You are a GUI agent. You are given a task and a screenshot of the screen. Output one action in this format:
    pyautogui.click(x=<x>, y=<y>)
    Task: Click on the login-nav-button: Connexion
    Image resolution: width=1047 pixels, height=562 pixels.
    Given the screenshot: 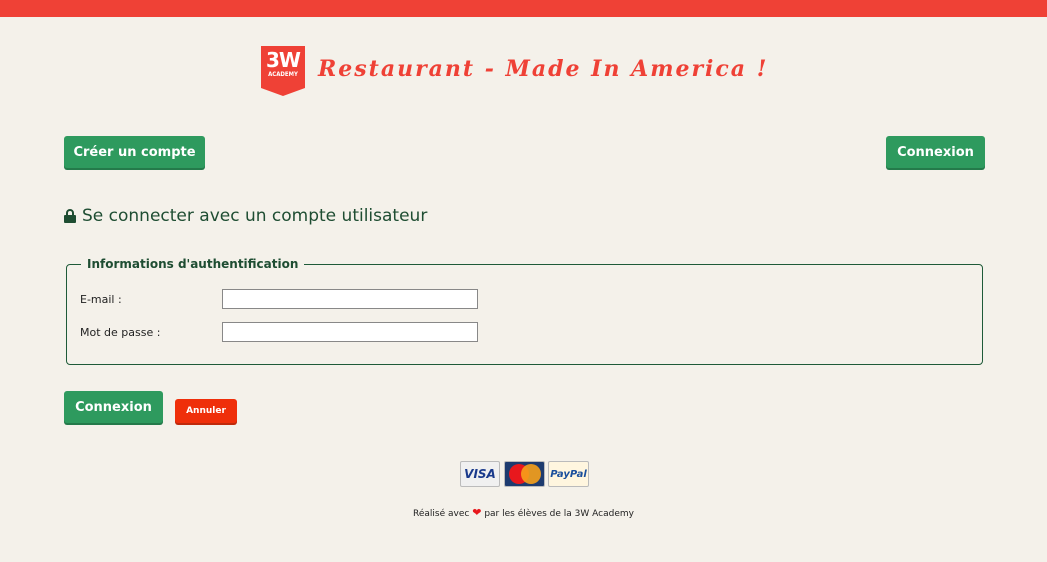 What is the action you would take?
    pyautogui.click(x=935, y=152)
    